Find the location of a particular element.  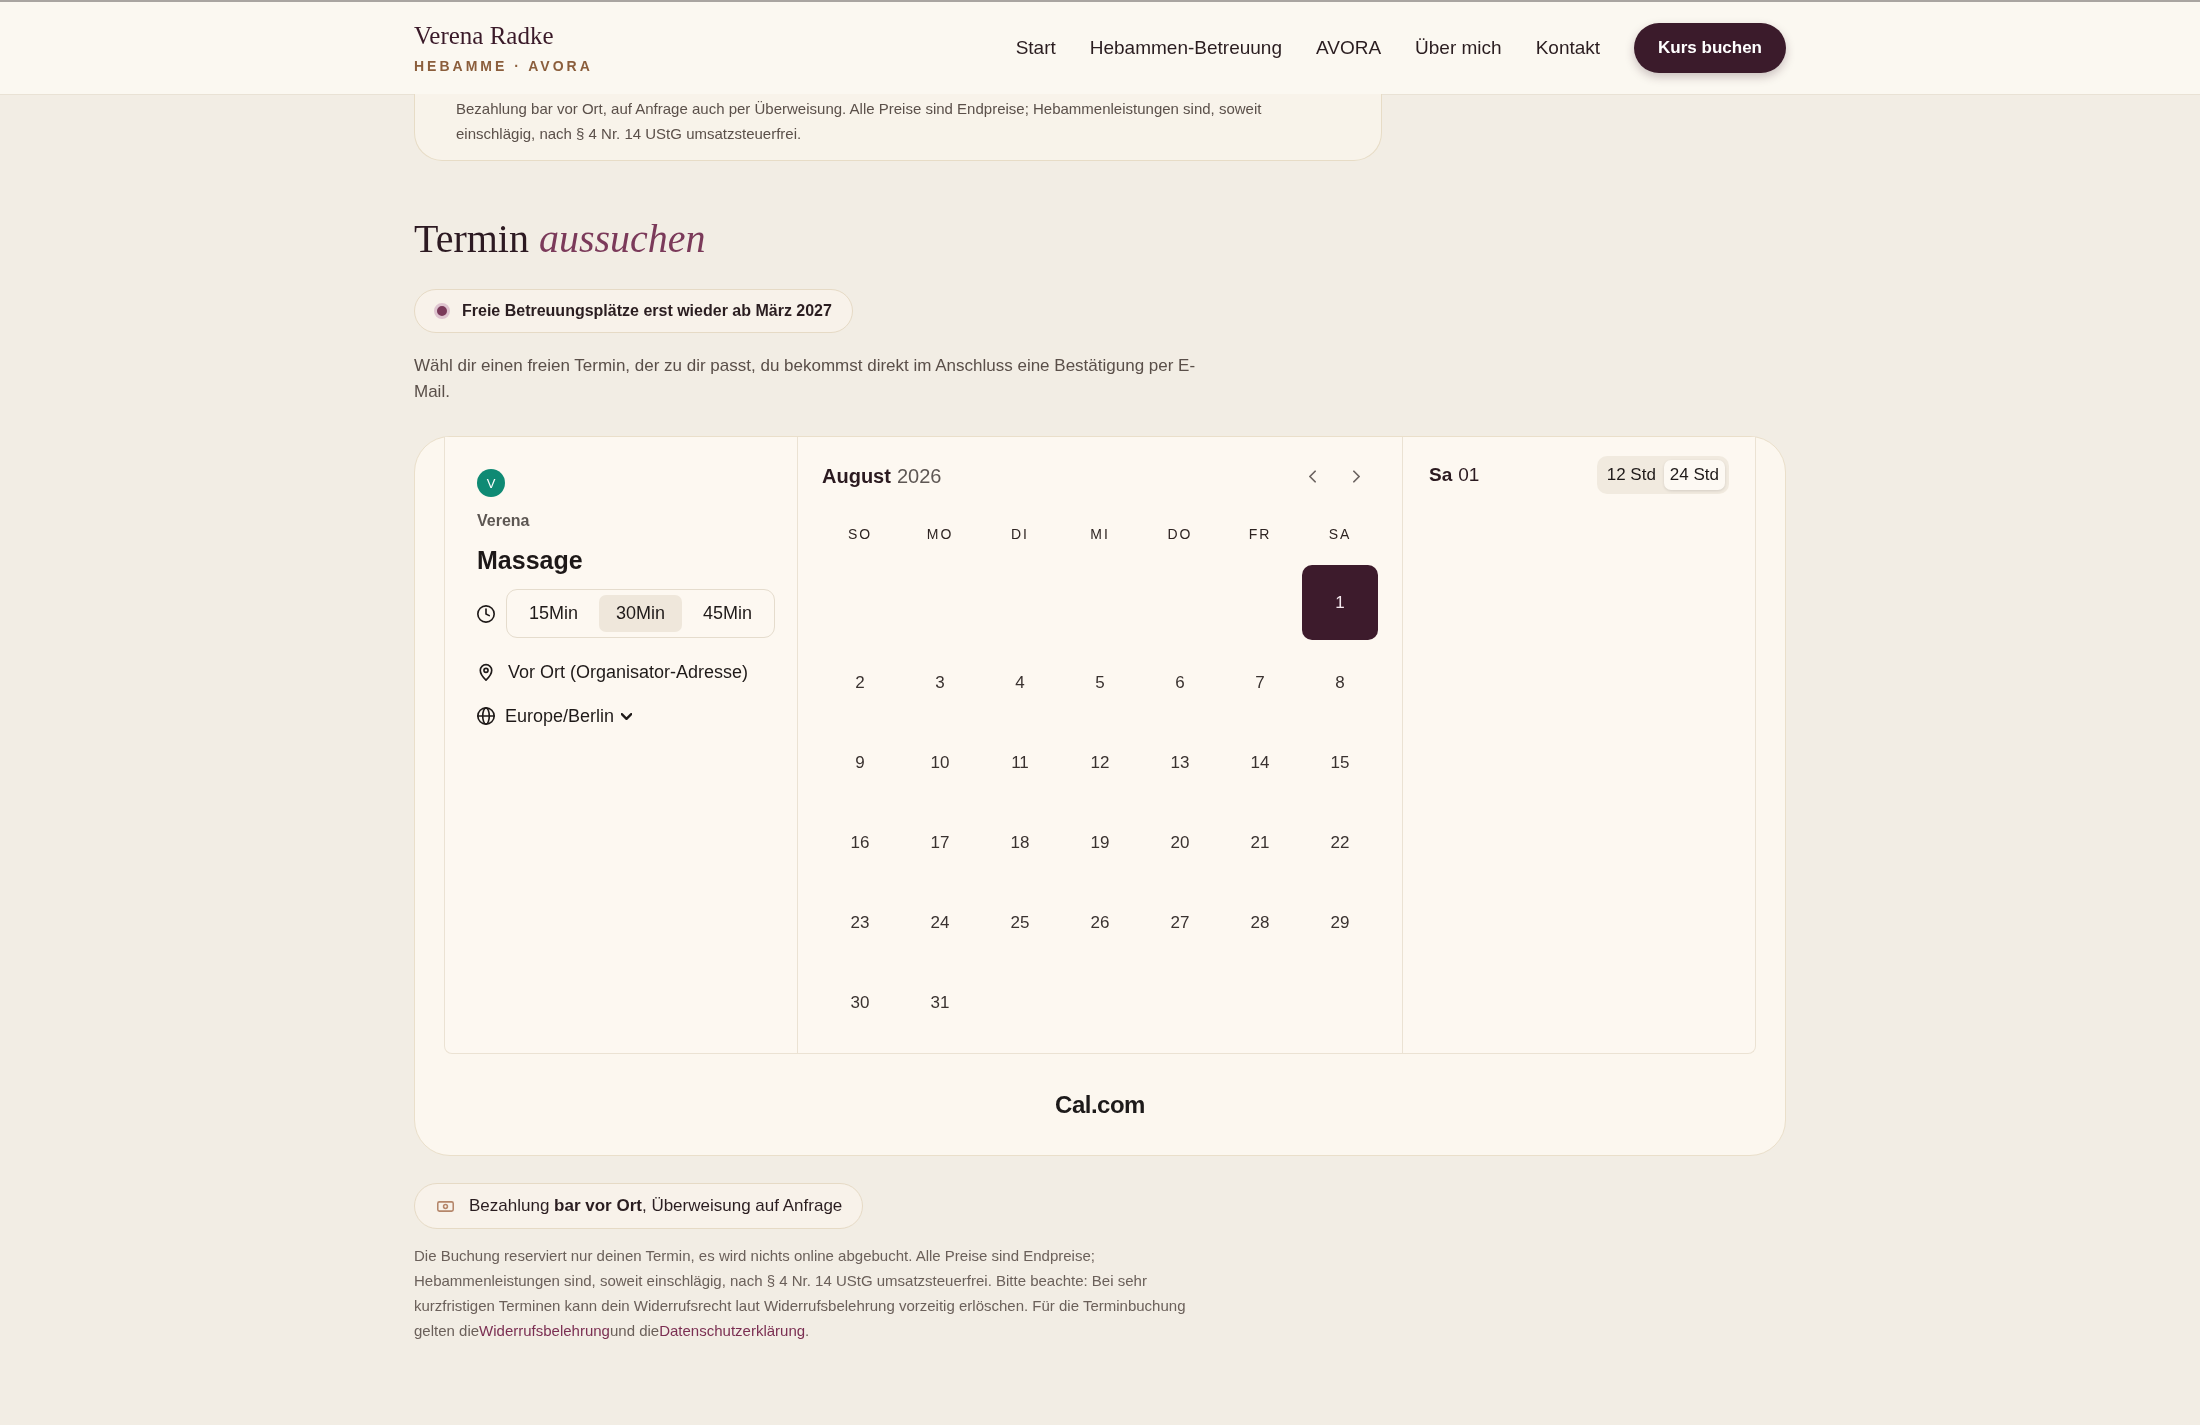

host-name: Verena is located at coordinates (503, 521).